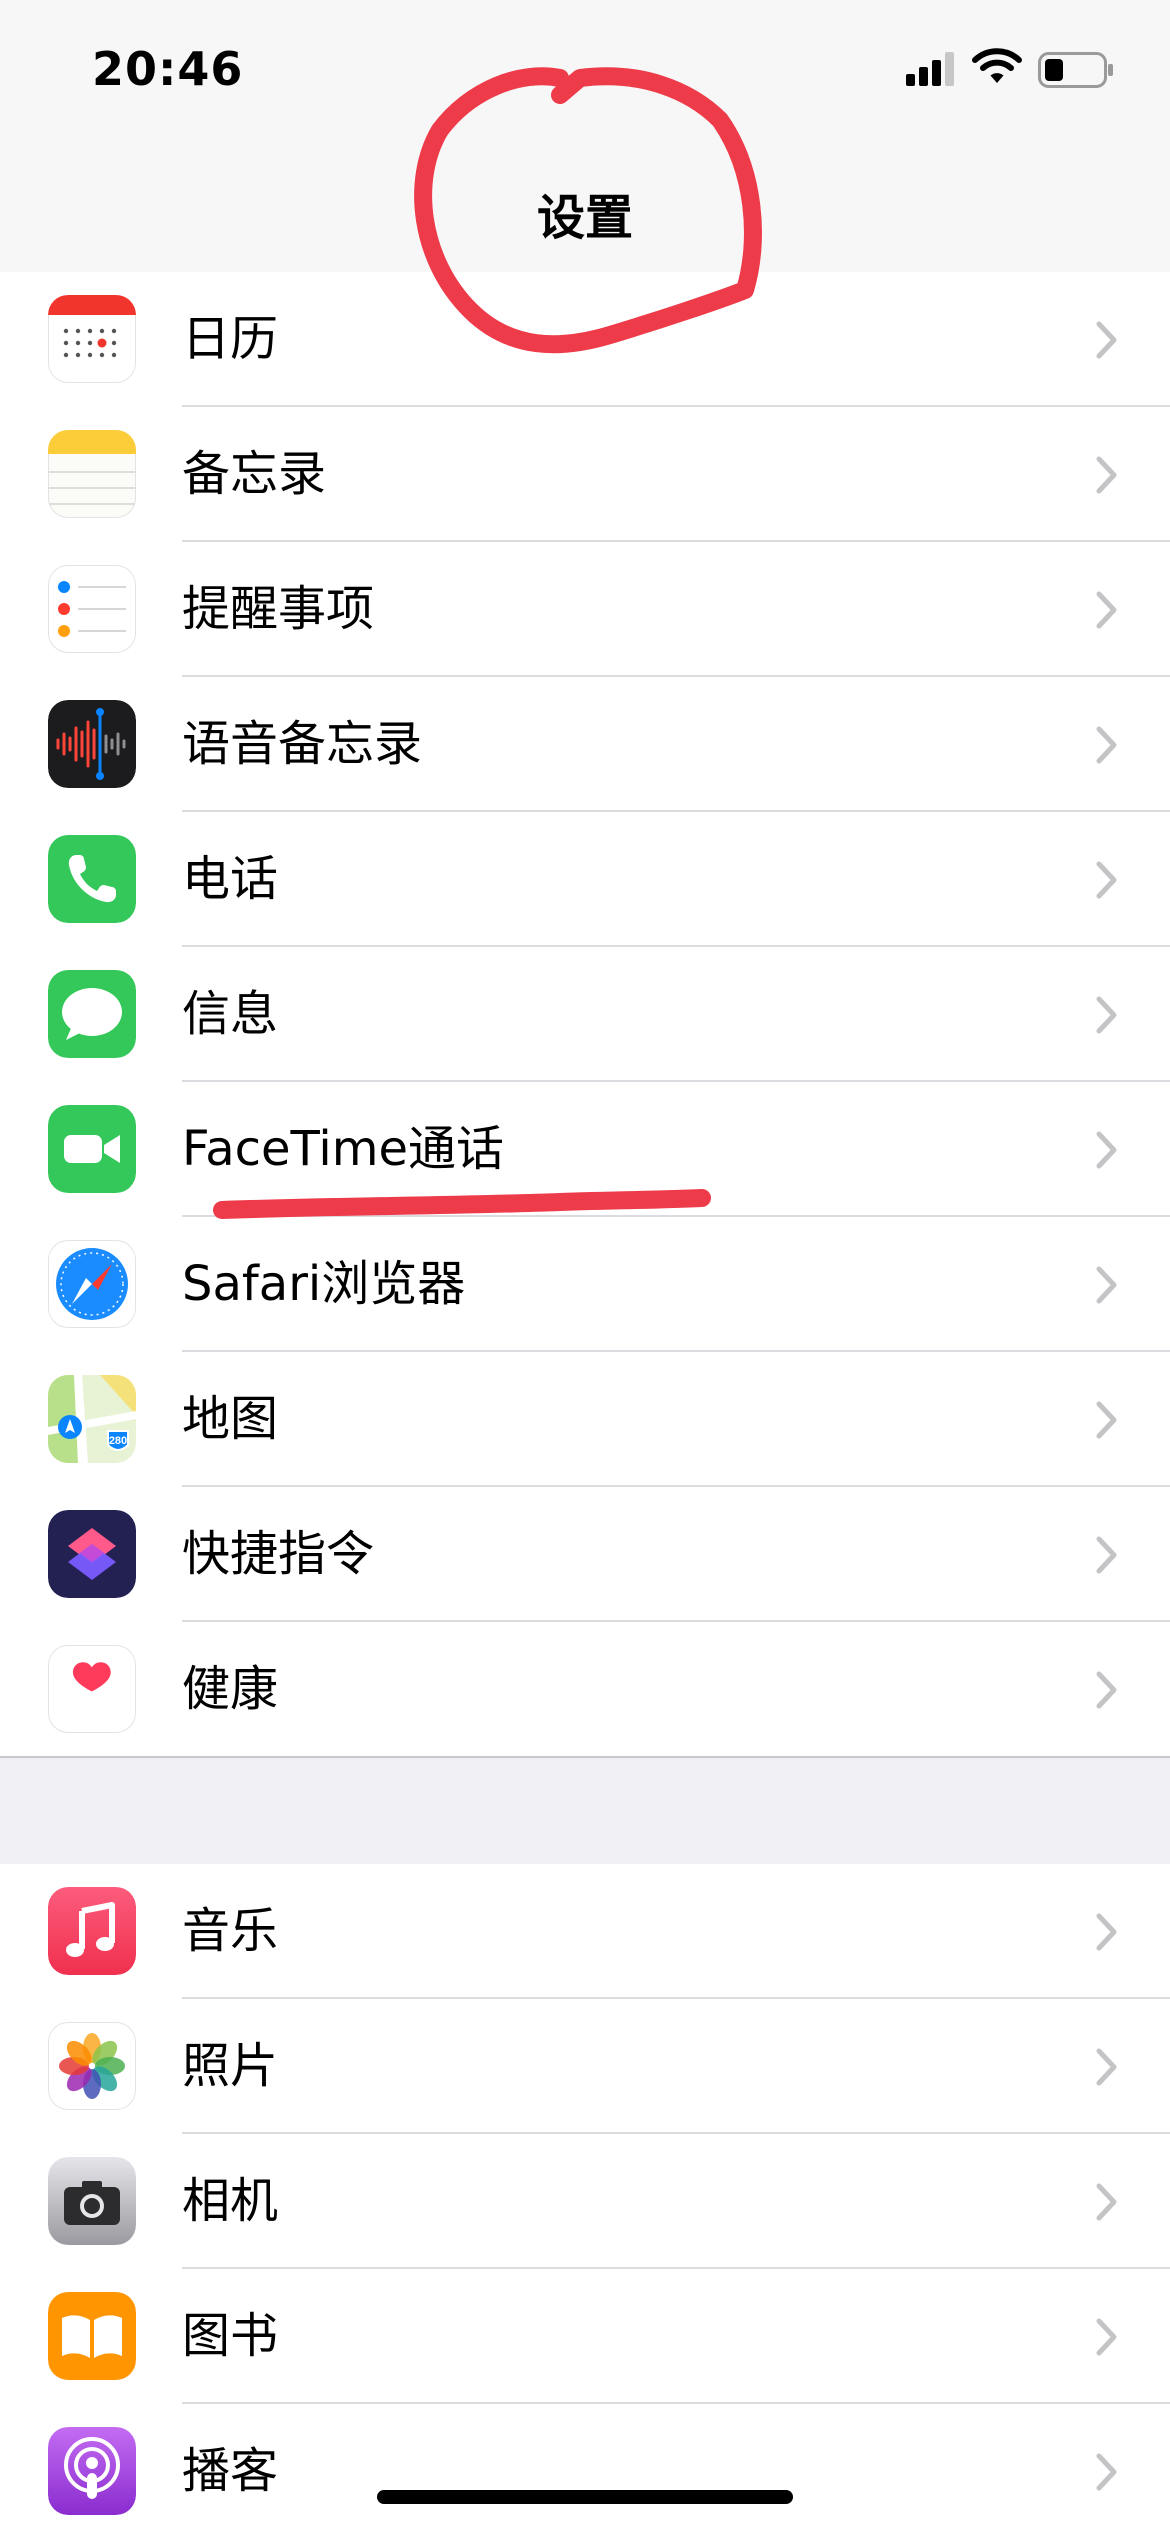  I want to click on settings-row-label: 快捷指令, so click(278, 1554).